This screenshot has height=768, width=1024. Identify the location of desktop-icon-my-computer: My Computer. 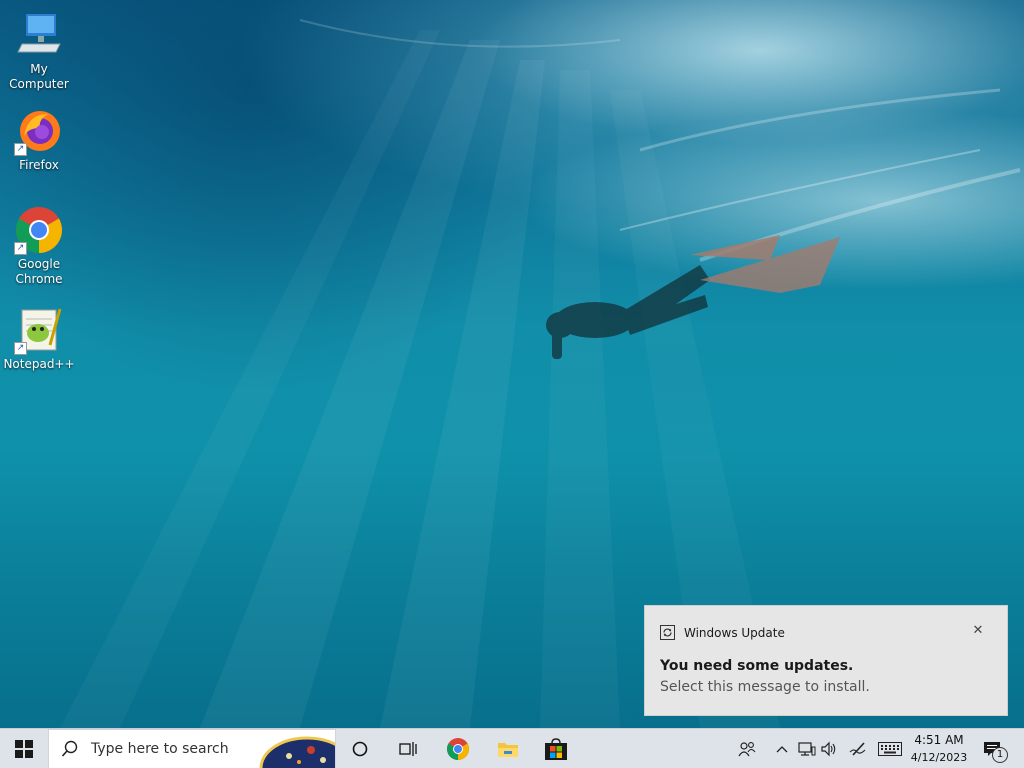
(39, 51).